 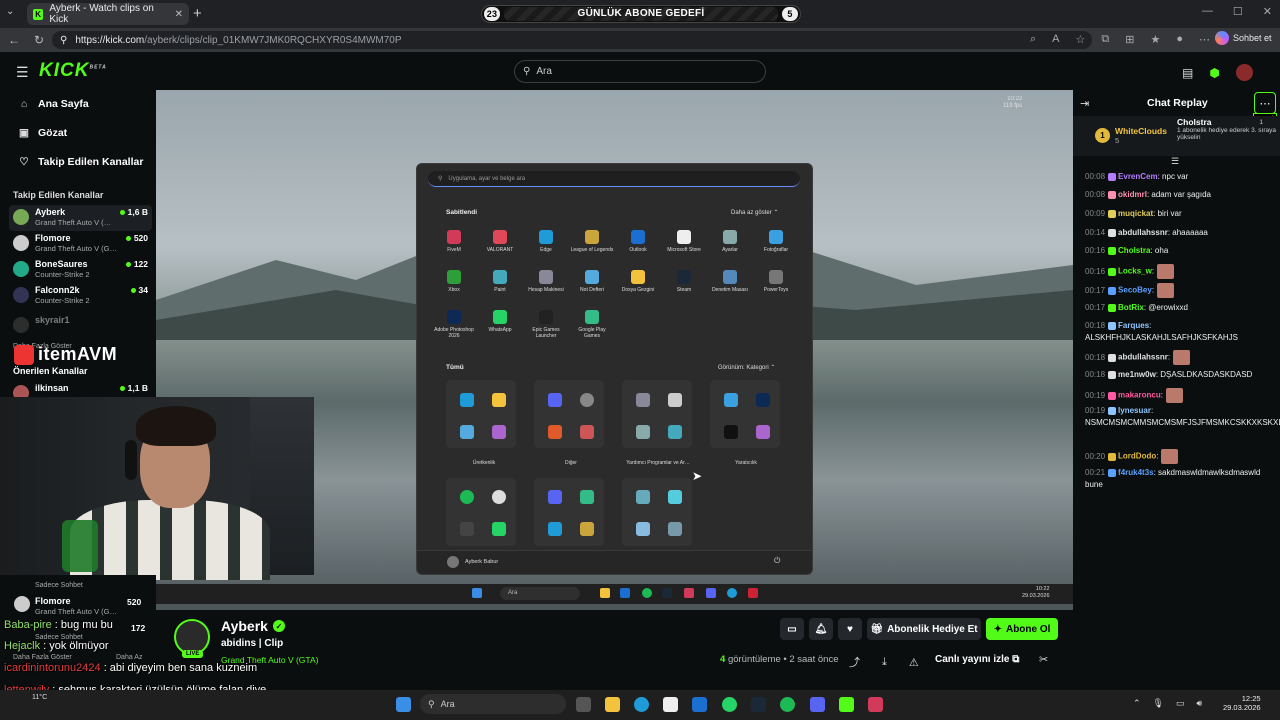 What do you see at coordinates (1214, 73) in the screenshot?
I see `kick-coin-icon: ⬢` at bounding box center [1214, 73].